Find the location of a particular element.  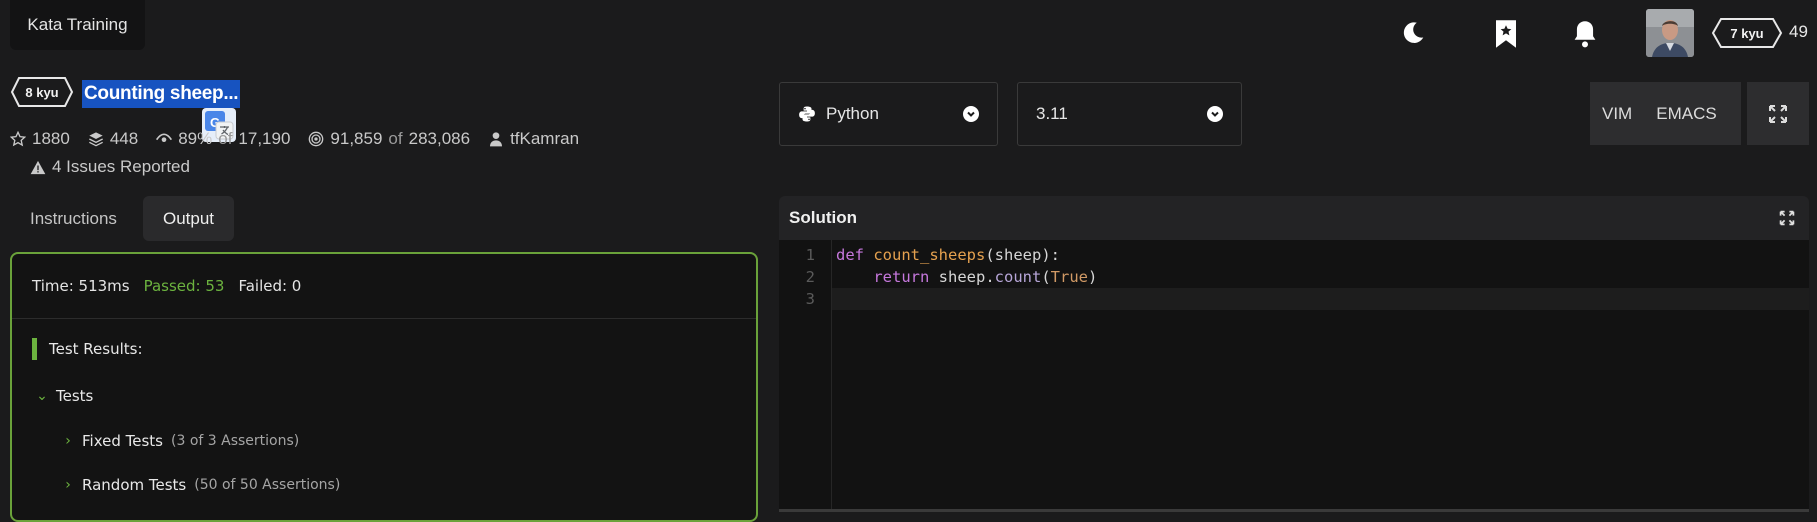

collections-stat: 448 is located at coordinates (113, 139).